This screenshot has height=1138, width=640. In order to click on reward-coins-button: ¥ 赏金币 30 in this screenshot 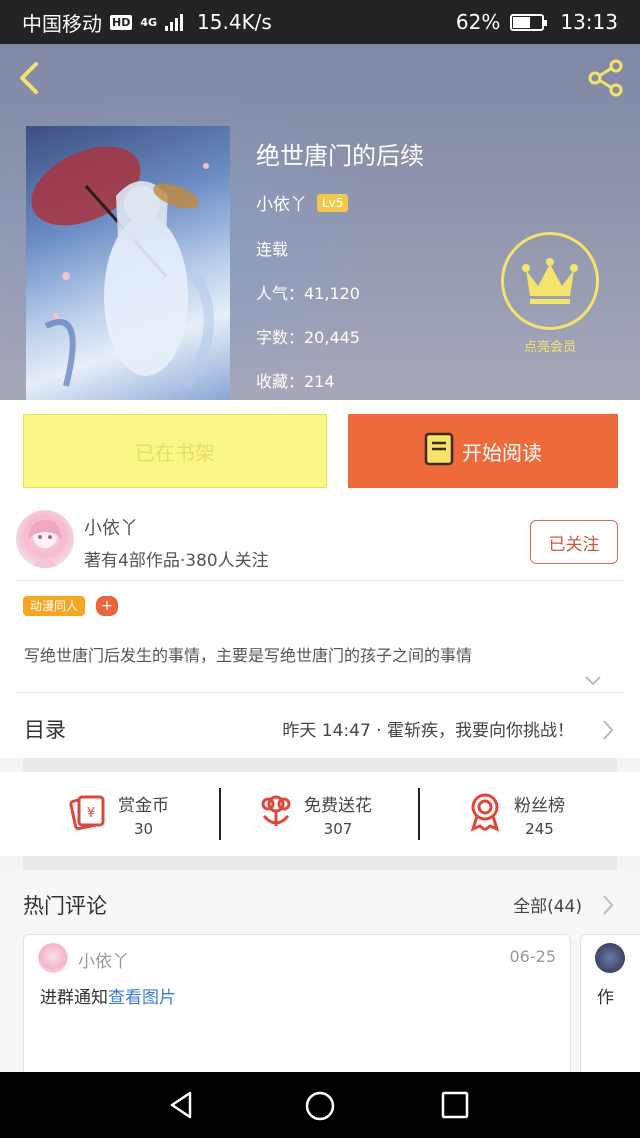, I will do `click(118, 814)`.